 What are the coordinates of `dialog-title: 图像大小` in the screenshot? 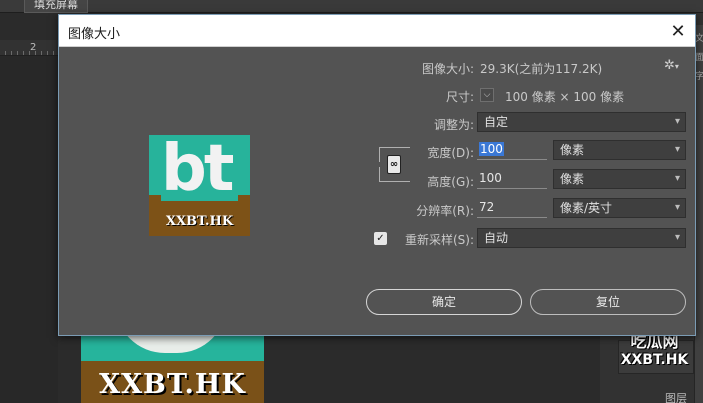 It's located at (94, 34).